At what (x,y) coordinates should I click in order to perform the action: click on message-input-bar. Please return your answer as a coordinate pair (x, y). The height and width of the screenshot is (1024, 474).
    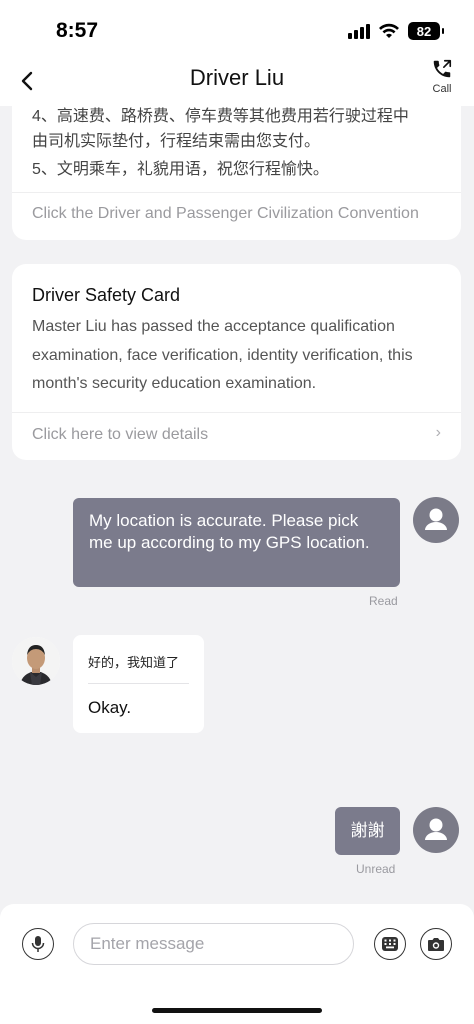
    Looking at the image, I should click on (237, 964).